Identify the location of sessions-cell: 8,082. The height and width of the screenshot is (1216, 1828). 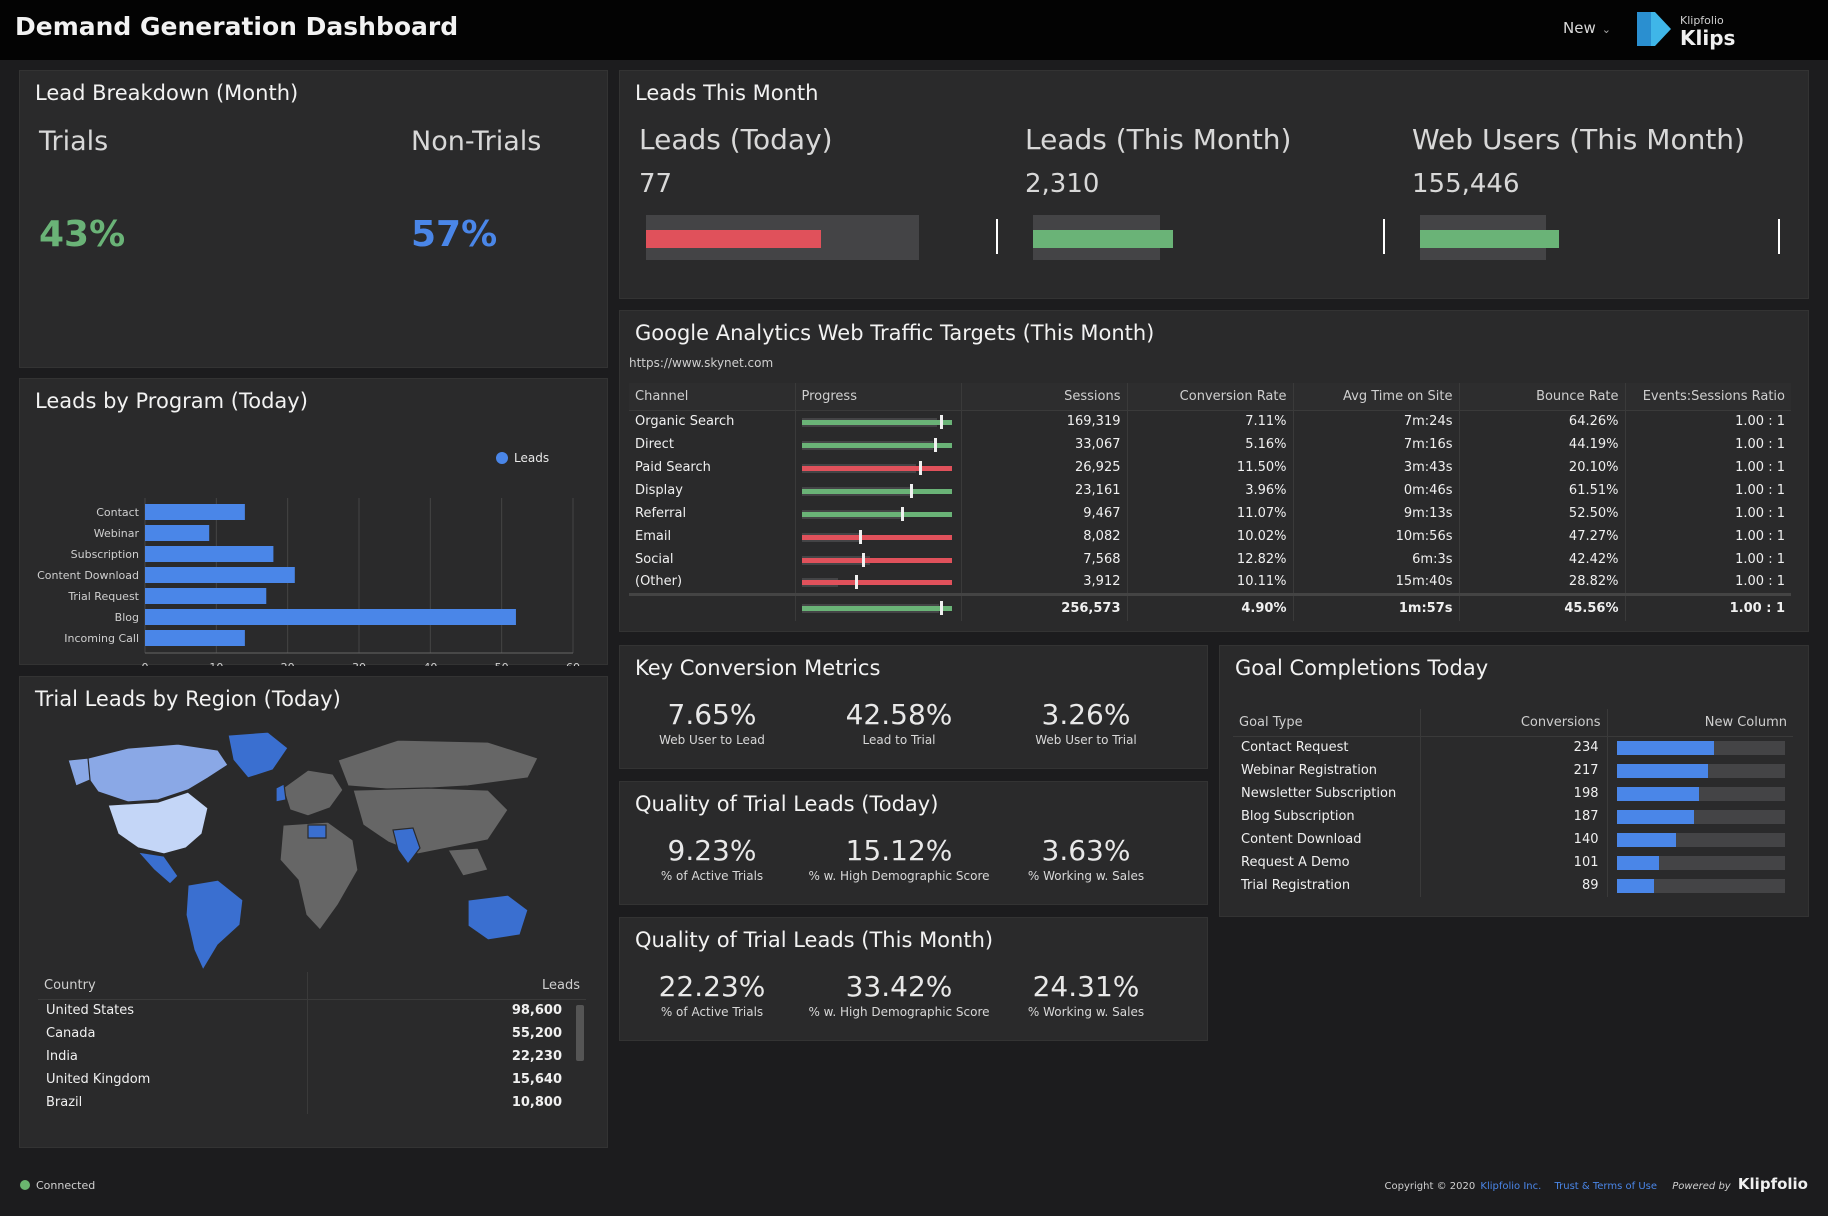
(1044, 536).